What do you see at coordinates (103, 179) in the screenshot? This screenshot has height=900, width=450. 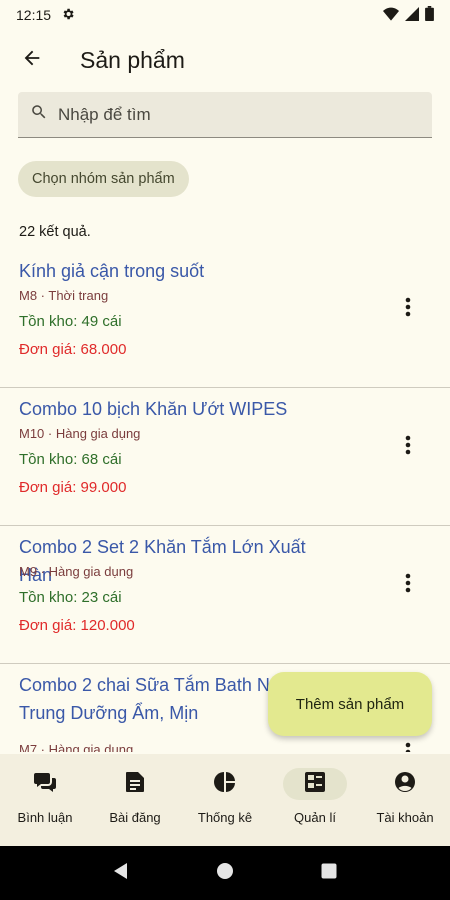 I see `product-group-filter-chip: Chọn nhóm sản phẩm` at bounding box center [103, 179].